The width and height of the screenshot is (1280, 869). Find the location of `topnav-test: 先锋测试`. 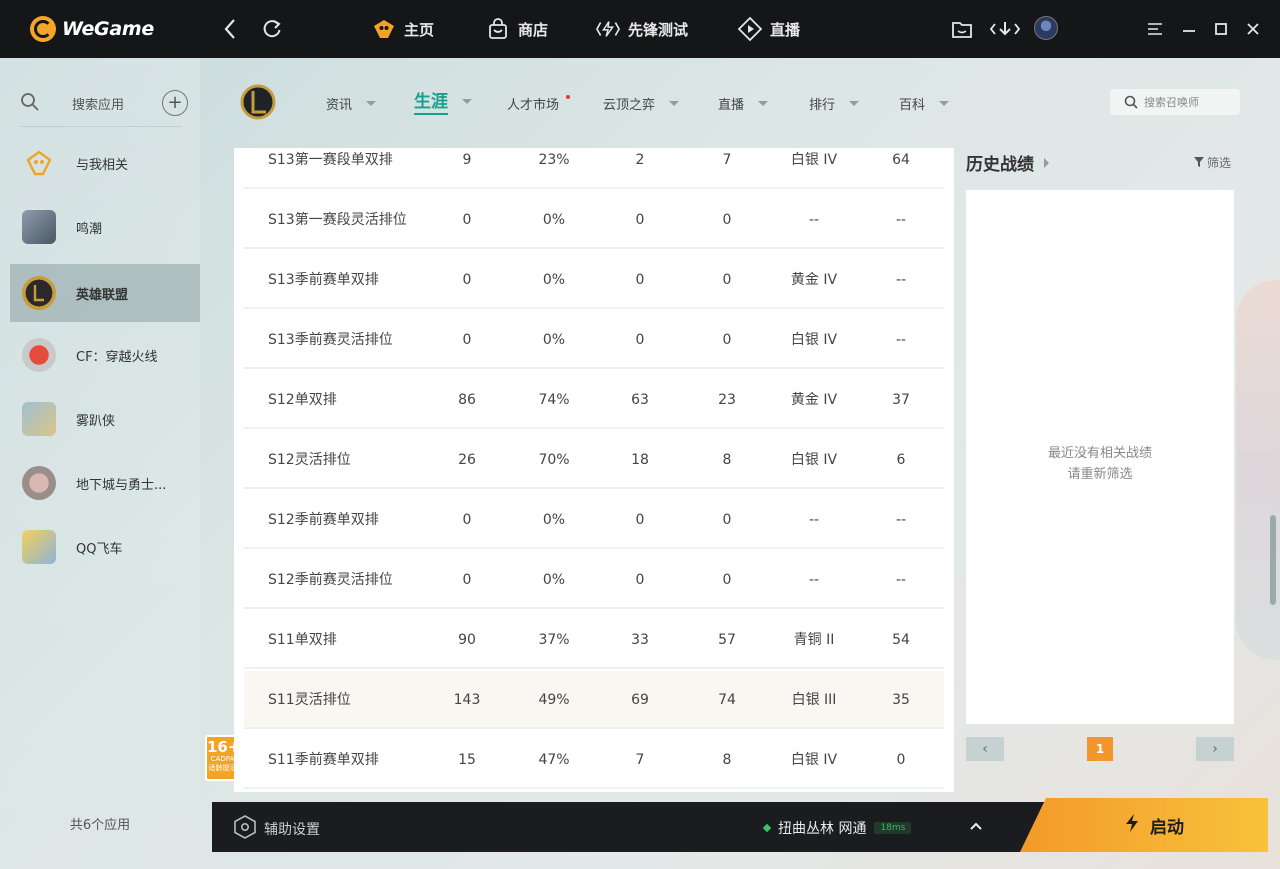

topnav-test: 先锋测试 is located at coordinates (642, 29).